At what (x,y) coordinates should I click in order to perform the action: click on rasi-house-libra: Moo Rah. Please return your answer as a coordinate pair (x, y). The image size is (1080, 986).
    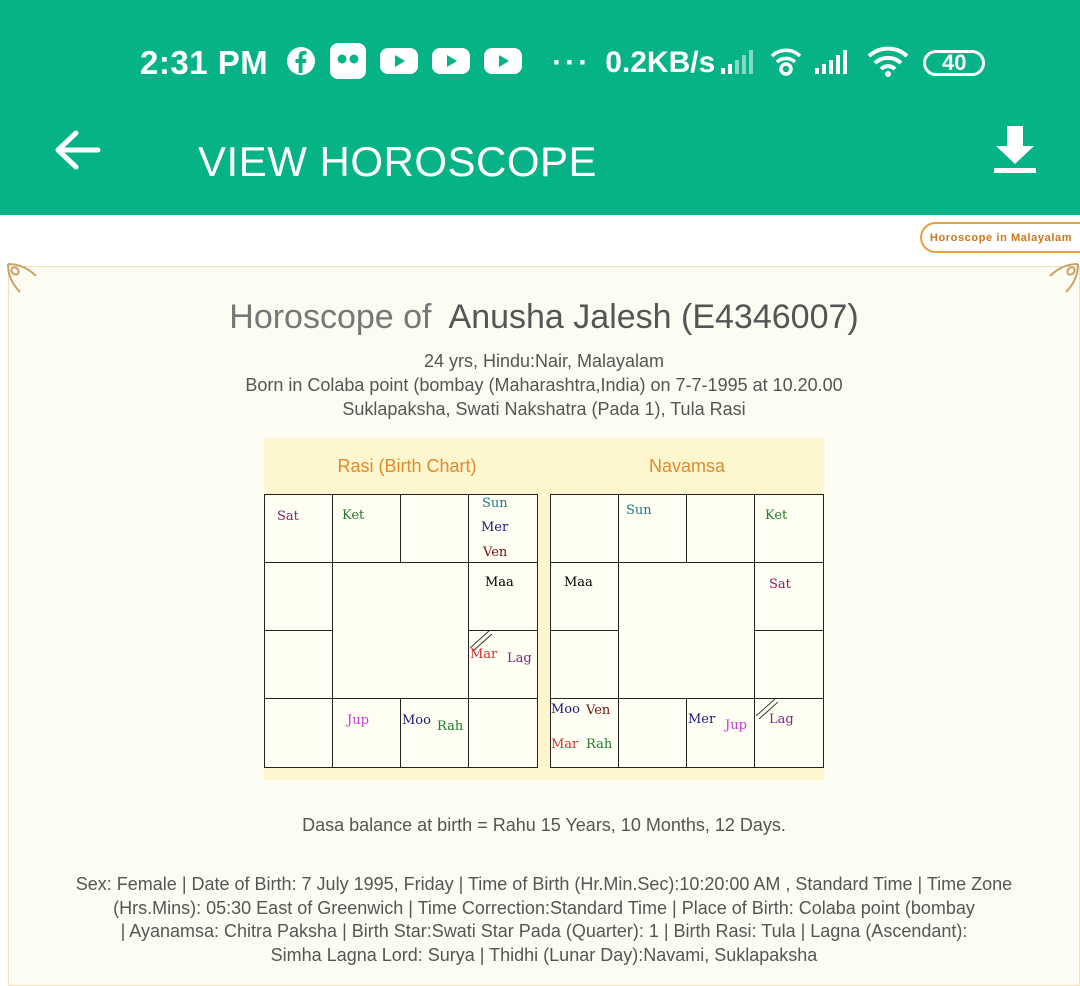
    Looking at the image, I should click on (434, 733).